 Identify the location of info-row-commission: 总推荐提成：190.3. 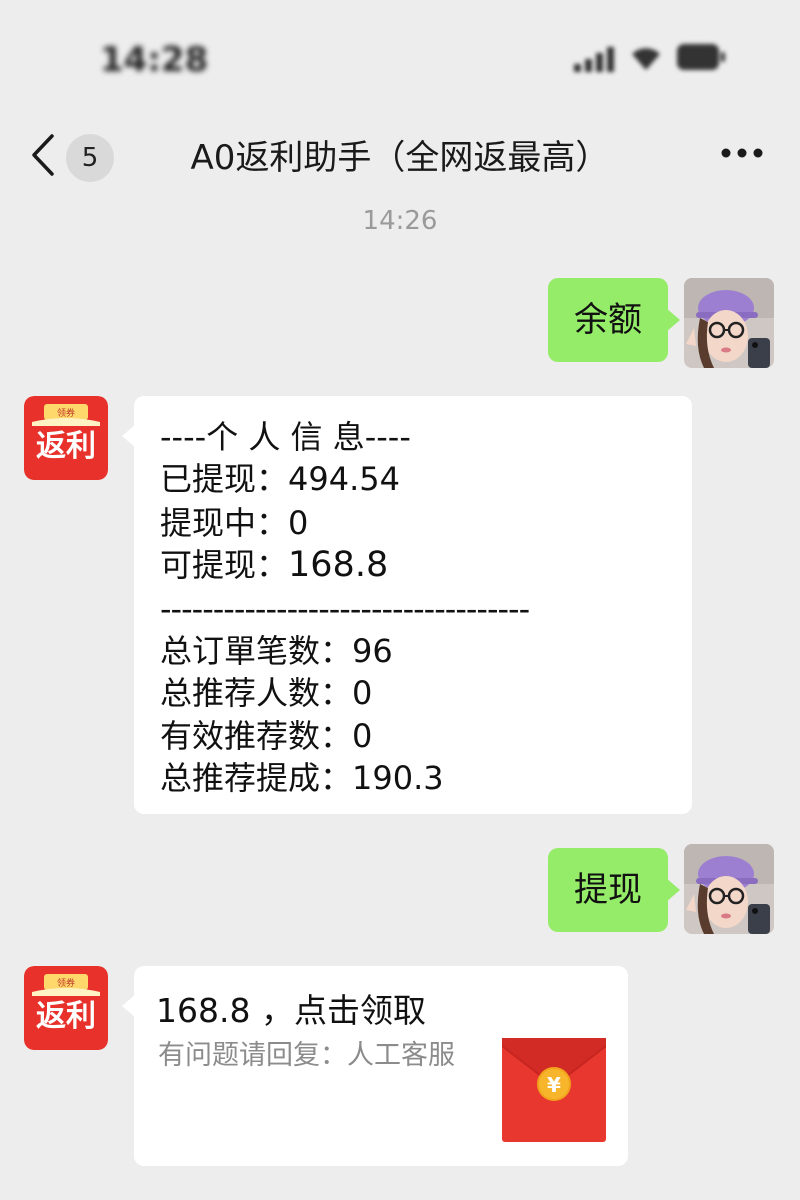
(302, 778).